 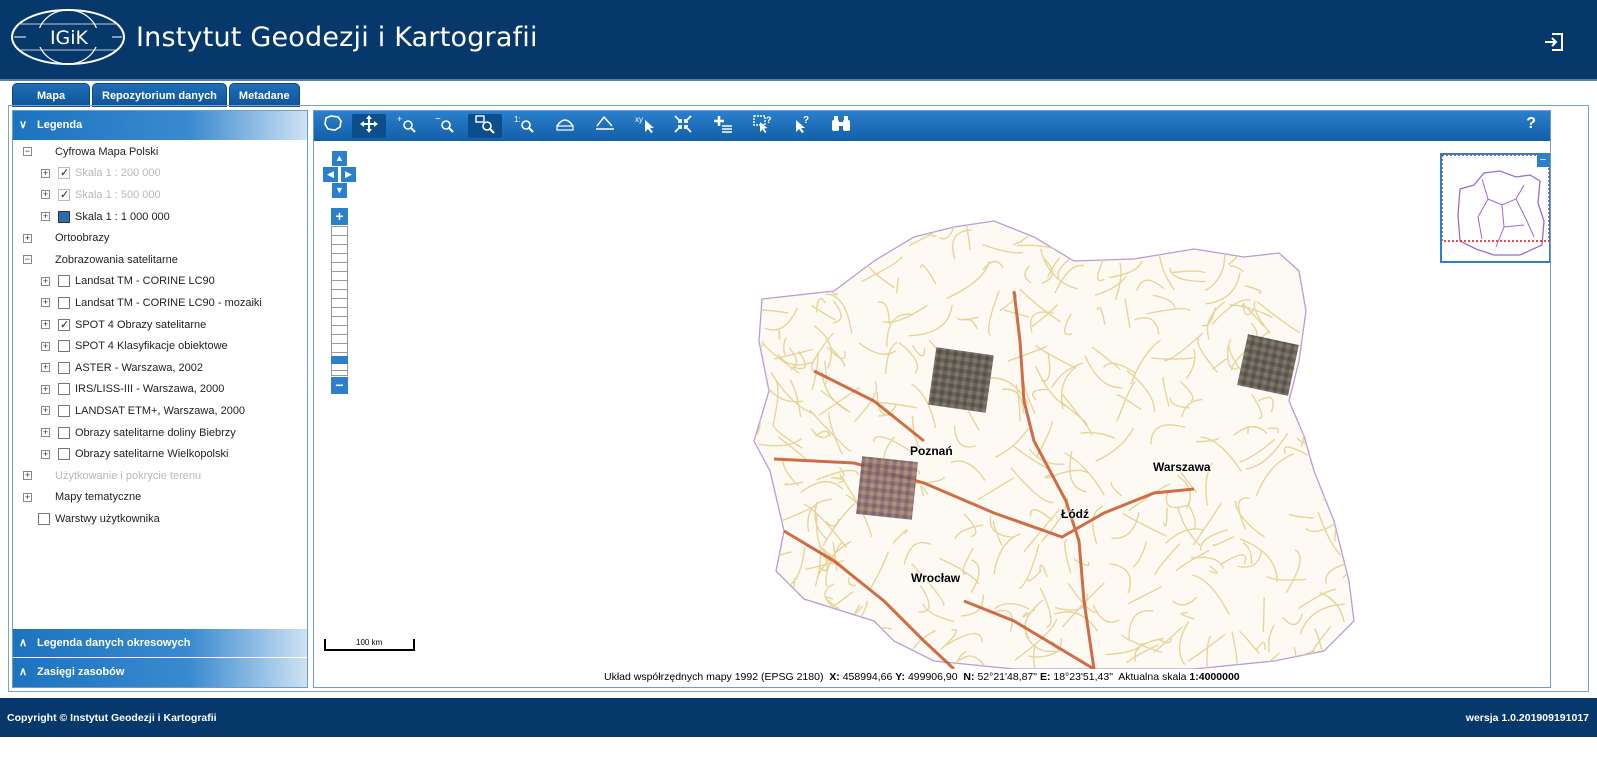 I want to click on add-layer-tool, so click(x=723, y=126).